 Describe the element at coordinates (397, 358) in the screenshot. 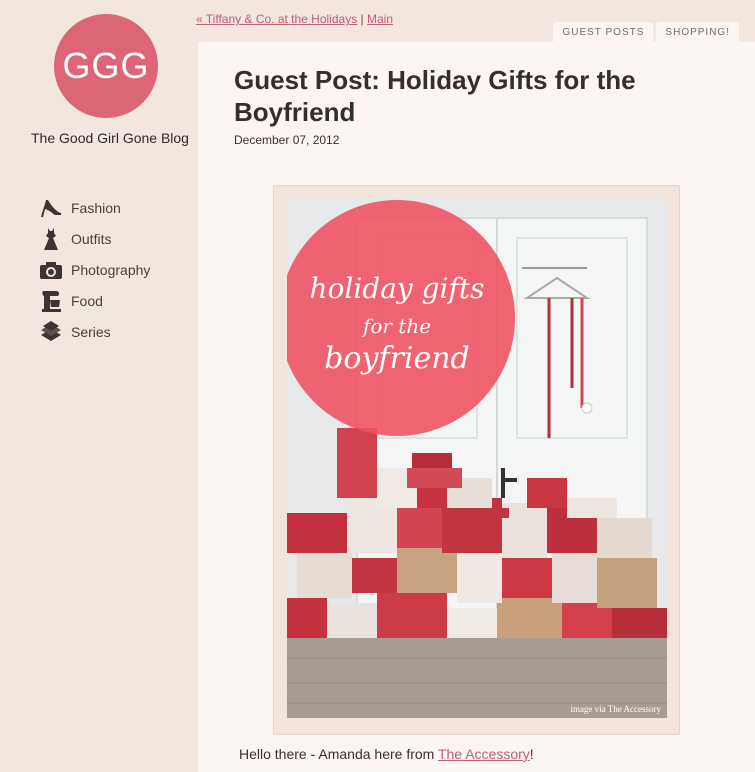

I see `image-line-3: boyfriend` at that location.